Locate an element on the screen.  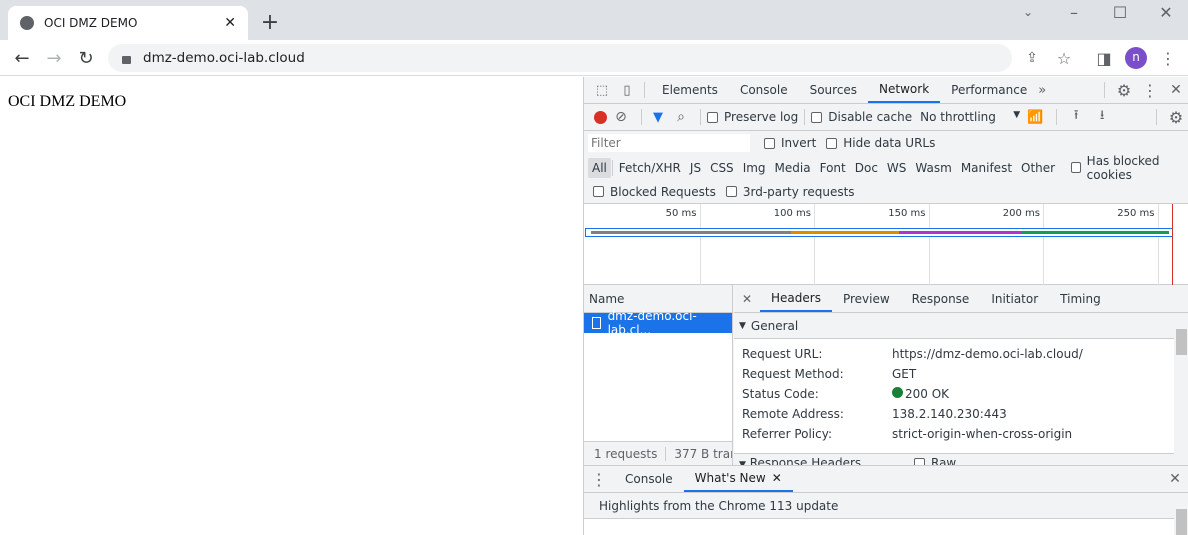
timeline-tick-label: 100 ms is located at coordinates (792, 213).